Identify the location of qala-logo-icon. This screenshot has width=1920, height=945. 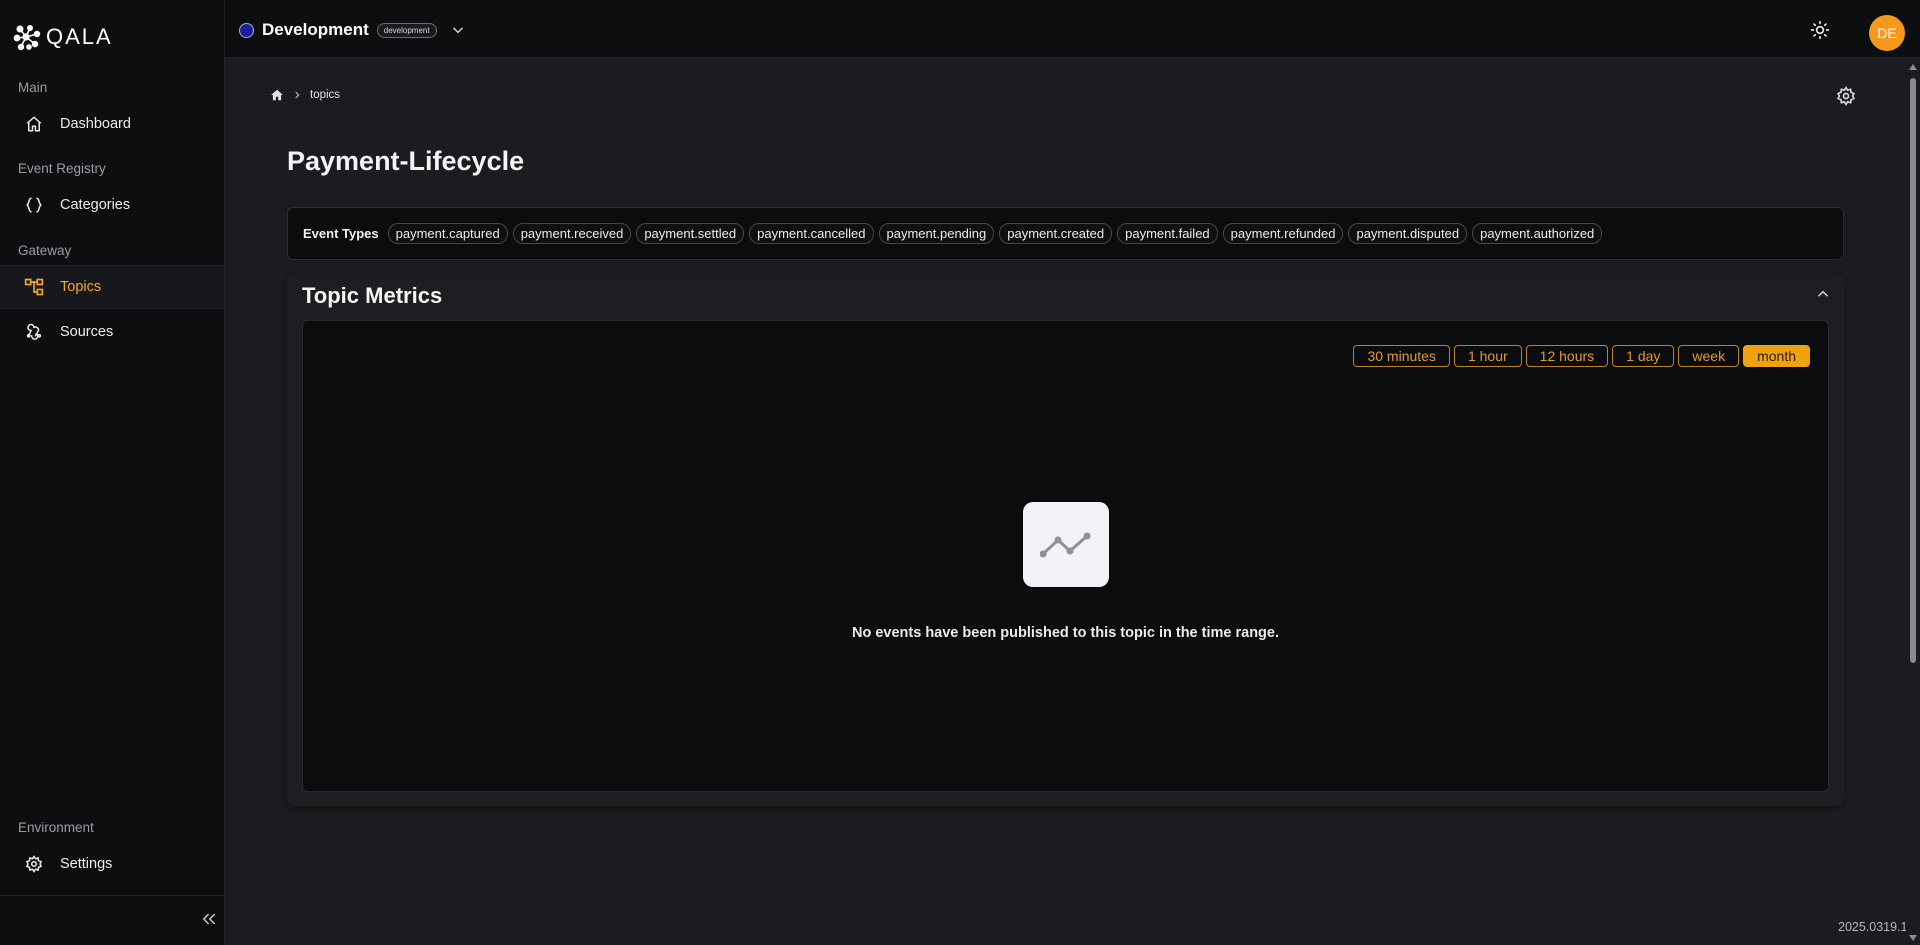
(27, 38).